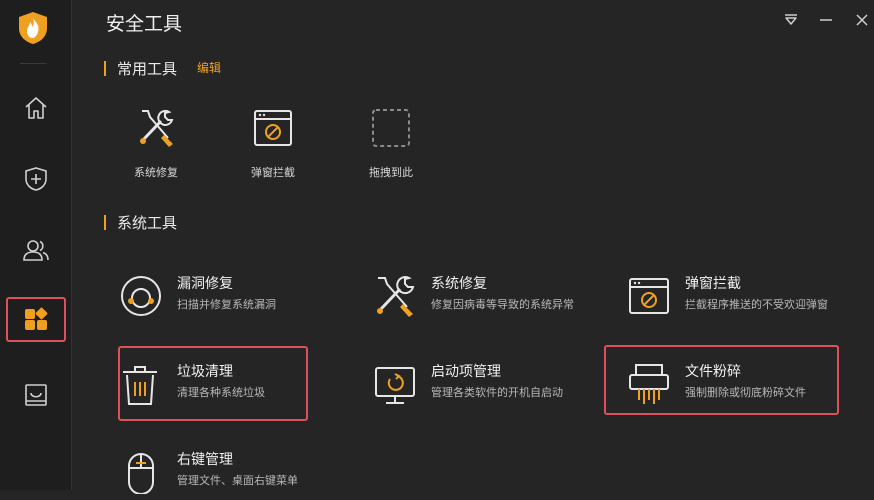 This screenshot has width=874, height=500. What do you see at coordinates (226, 304) in the screenshot?
I see `tool-description: 扫描并修复系统漏洞` at bounding box center [226, 304].